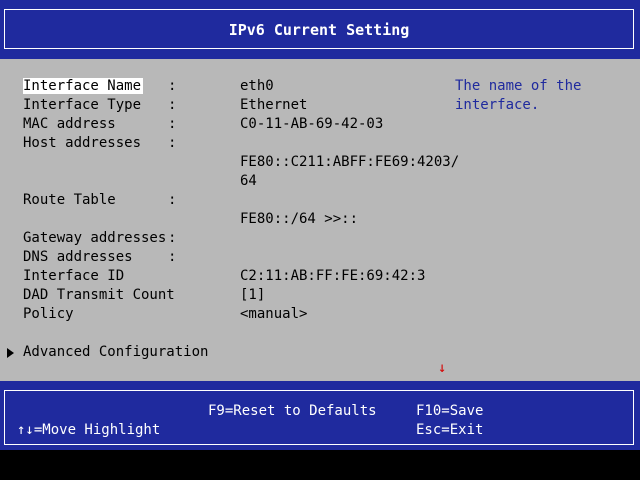  I want to click on host-address-line-2: 64, so click(225, 182).